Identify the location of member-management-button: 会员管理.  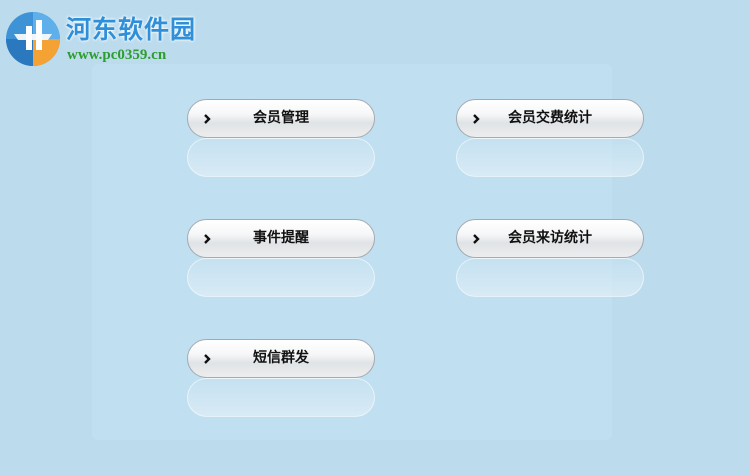
(281, 118).